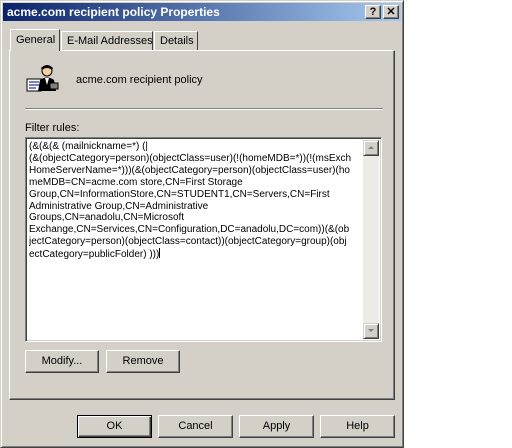 This screenshot has width=512, height=448. I want to click on arrow-down-icon, so click(371, 330).